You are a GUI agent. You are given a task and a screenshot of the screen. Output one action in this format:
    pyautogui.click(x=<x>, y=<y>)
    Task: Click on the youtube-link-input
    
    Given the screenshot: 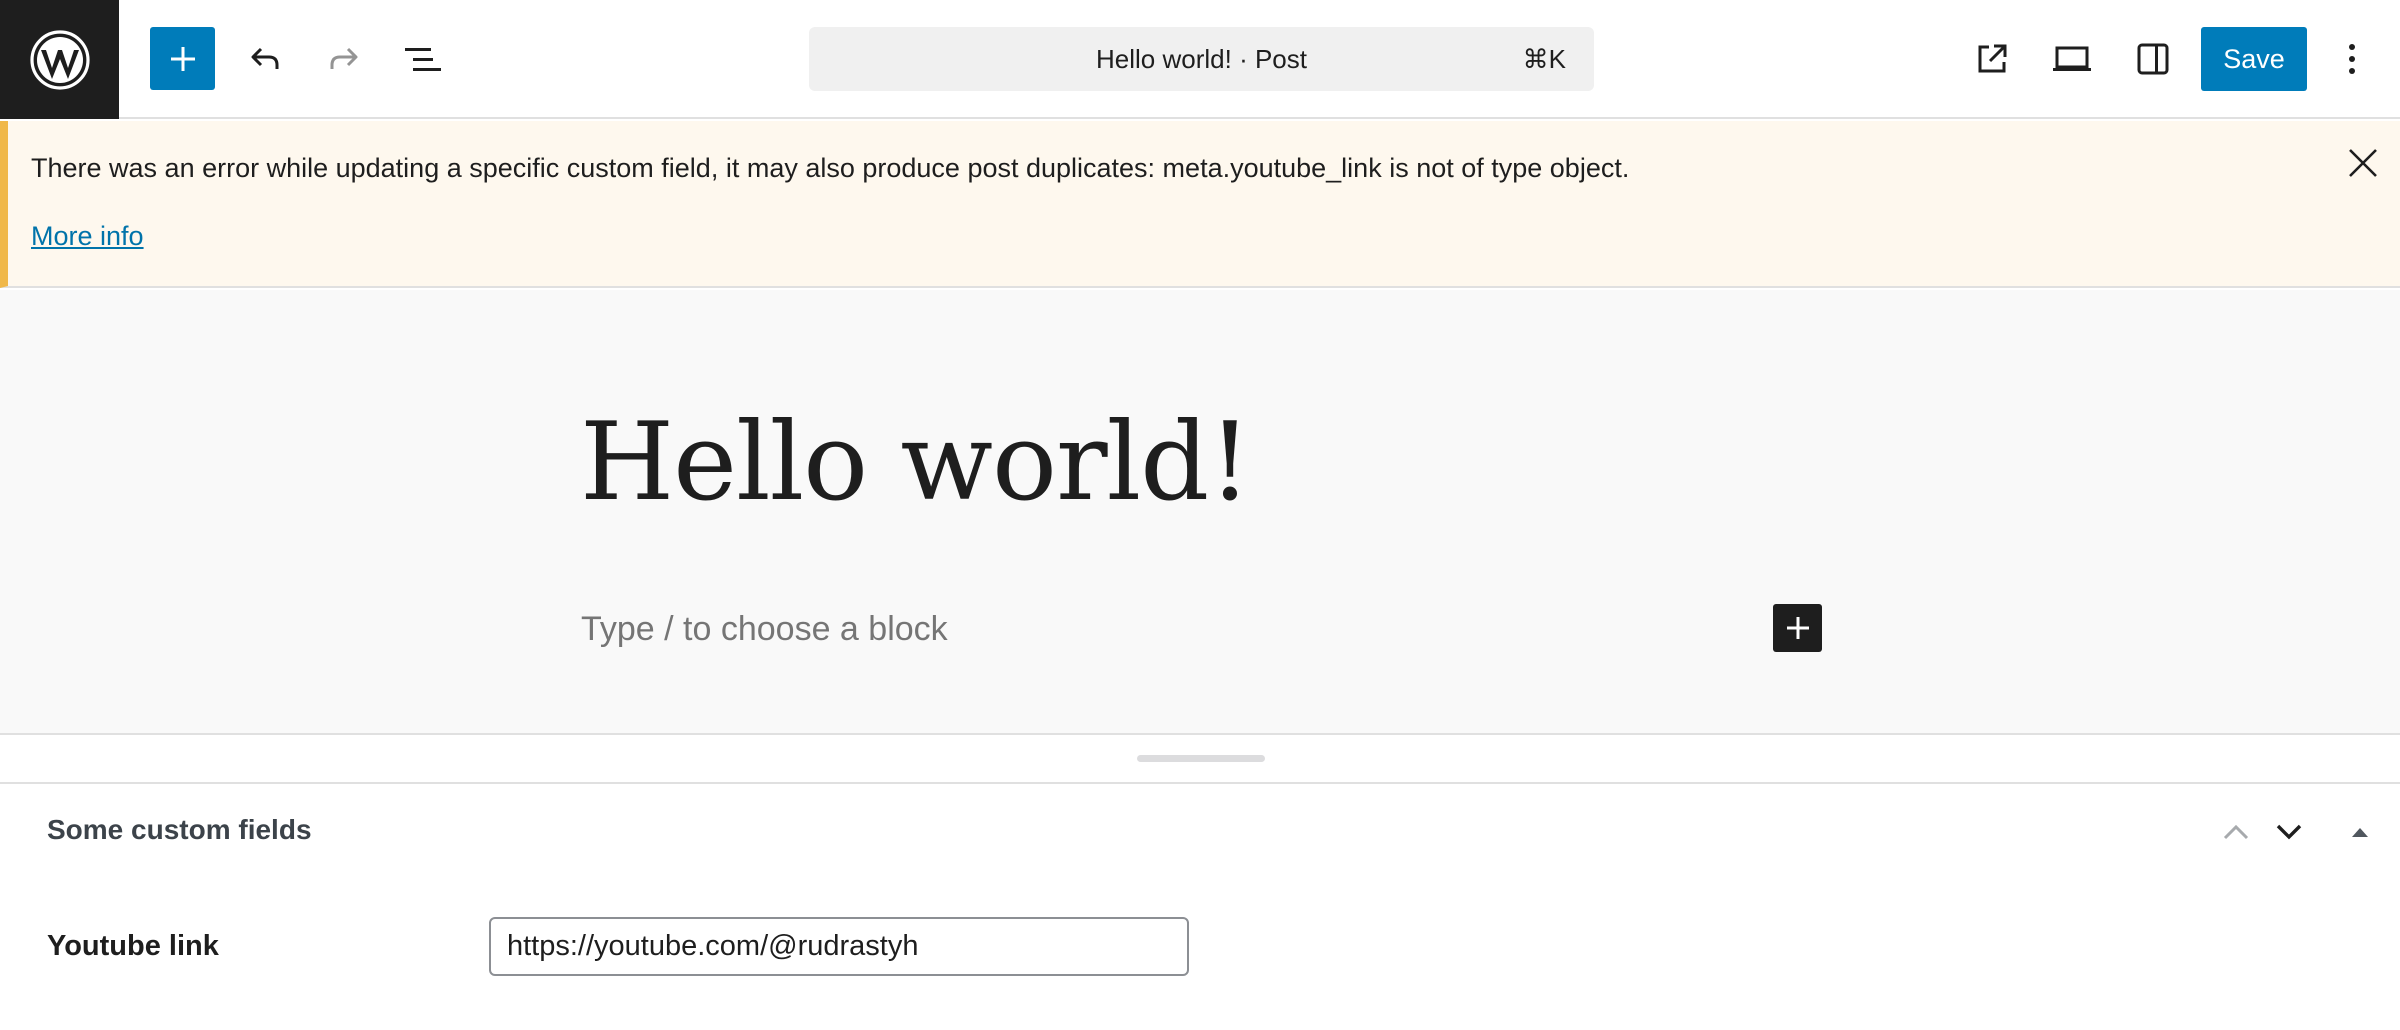 What is the action you would take?
    pyautogui.click(x=839, y=946)
    